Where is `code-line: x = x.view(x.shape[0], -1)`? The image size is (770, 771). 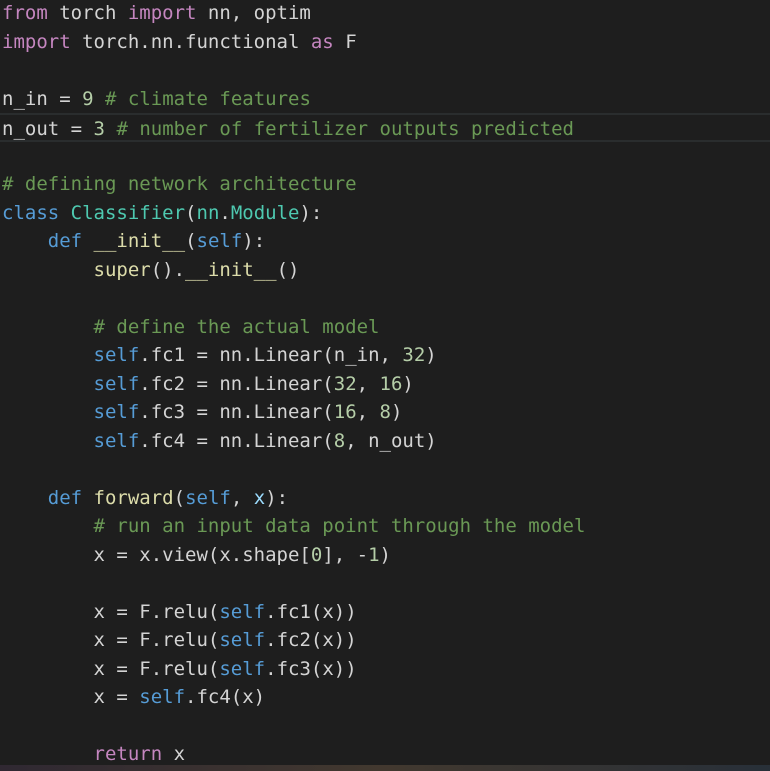
code-line: x = x.view(x.shape[0], -1) is located at coordinates (385, 555).